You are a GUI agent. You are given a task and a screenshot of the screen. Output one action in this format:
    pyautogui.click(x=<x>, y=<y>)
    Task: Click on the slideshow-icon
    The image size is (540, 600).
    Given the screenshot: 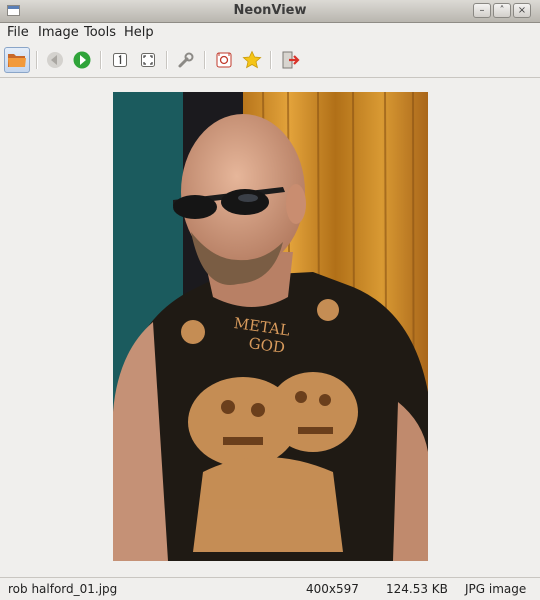 What is the action you would take?
    pyautogui.click(x=224, y=60)
    